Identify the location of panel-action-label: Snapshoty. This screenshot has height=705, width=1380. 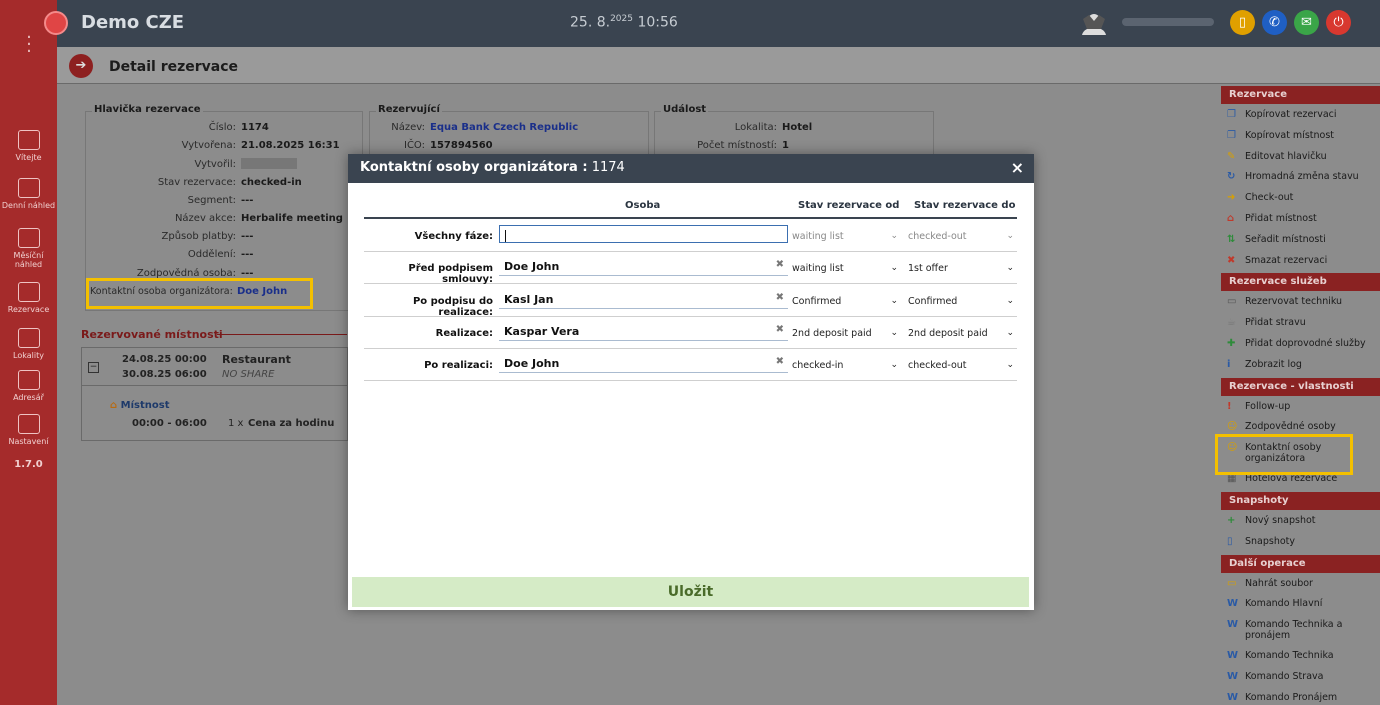
(1270, 541).